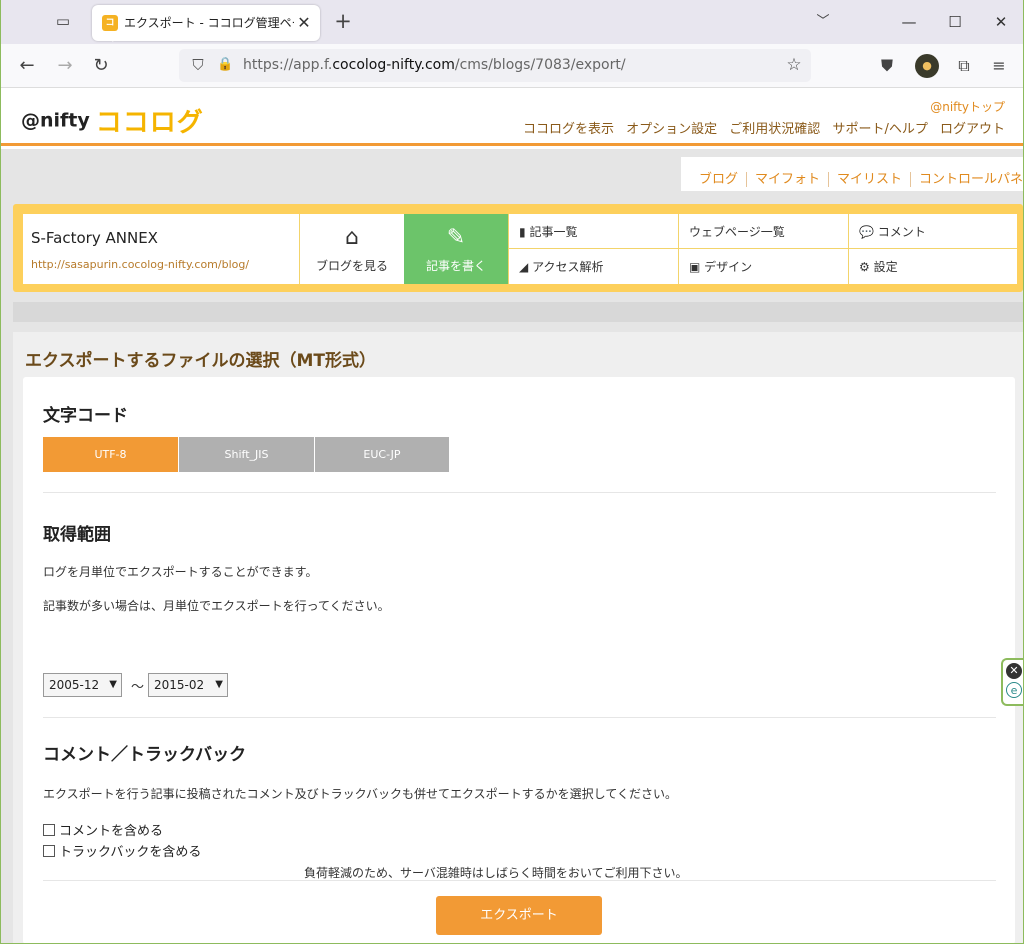  What do you see at coordinates (145, 755) in the screenshot?
I see `comments-heading: コメント／トラックバック` at bounding box center [145, 755].